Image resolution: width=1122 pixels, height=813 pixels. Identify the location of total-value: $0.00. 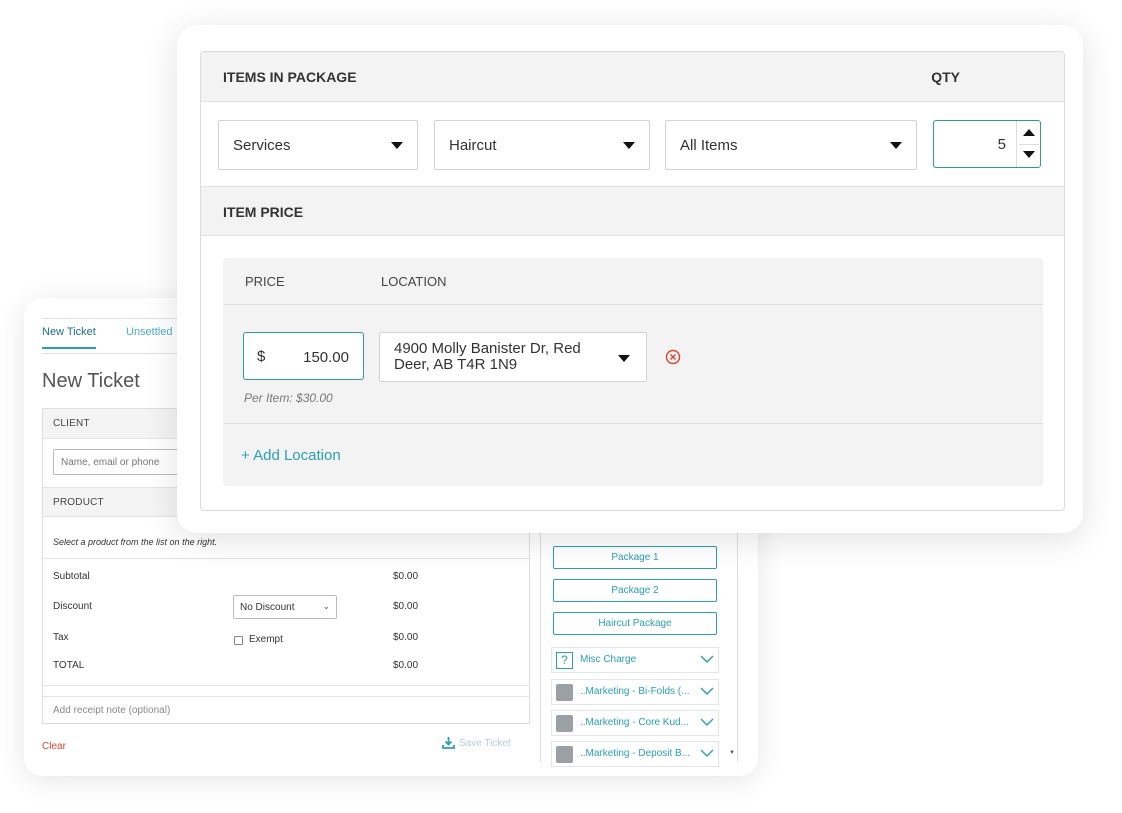
(406, 665).